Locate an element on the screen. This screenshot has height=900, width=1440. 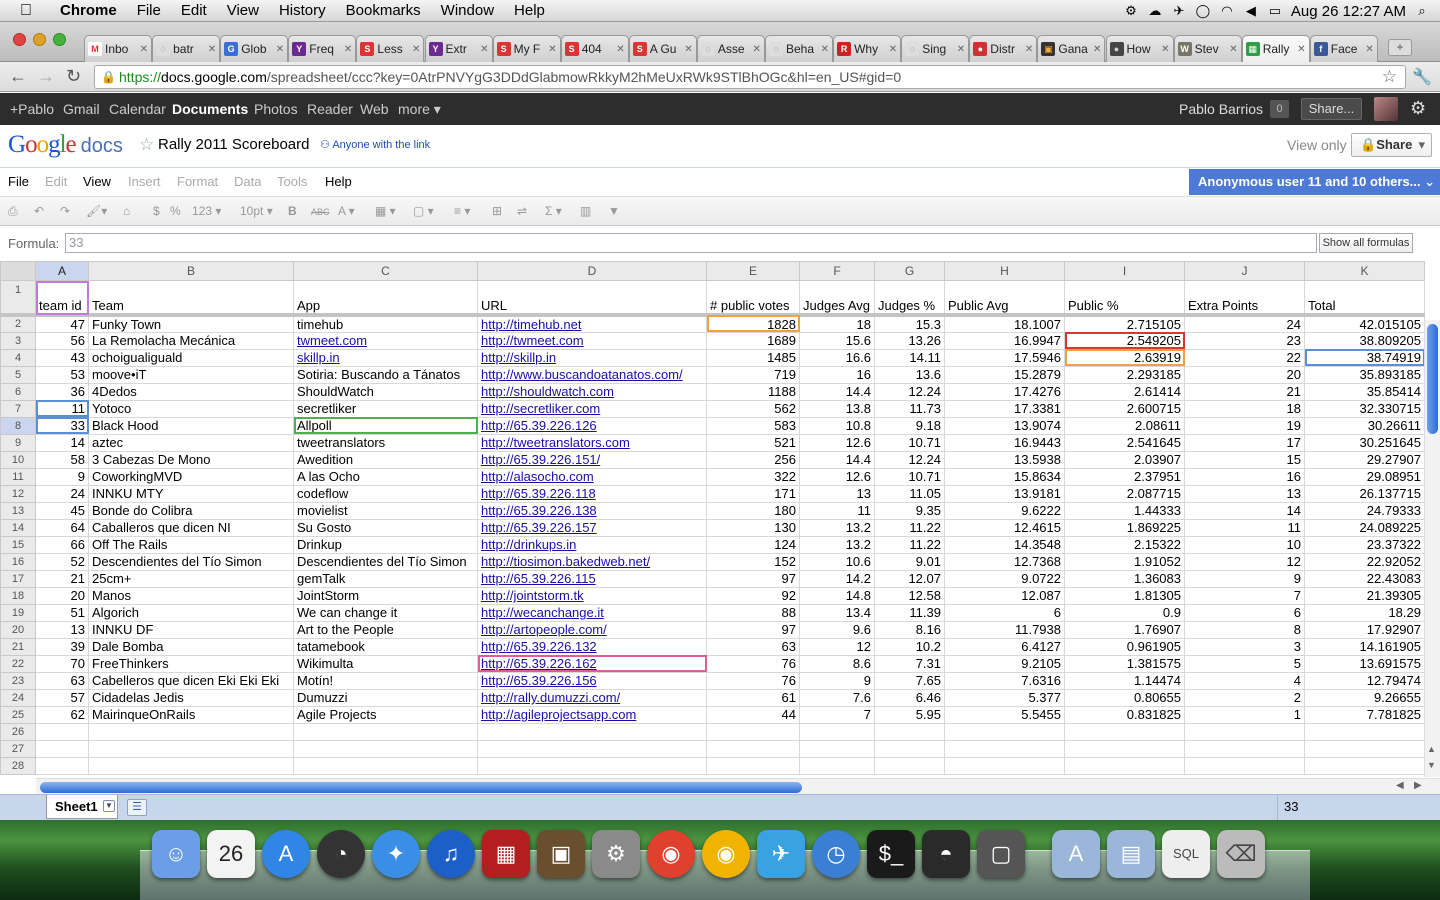
spotlight-search-icon: ⌕ is located at coordinates (1422, 11).